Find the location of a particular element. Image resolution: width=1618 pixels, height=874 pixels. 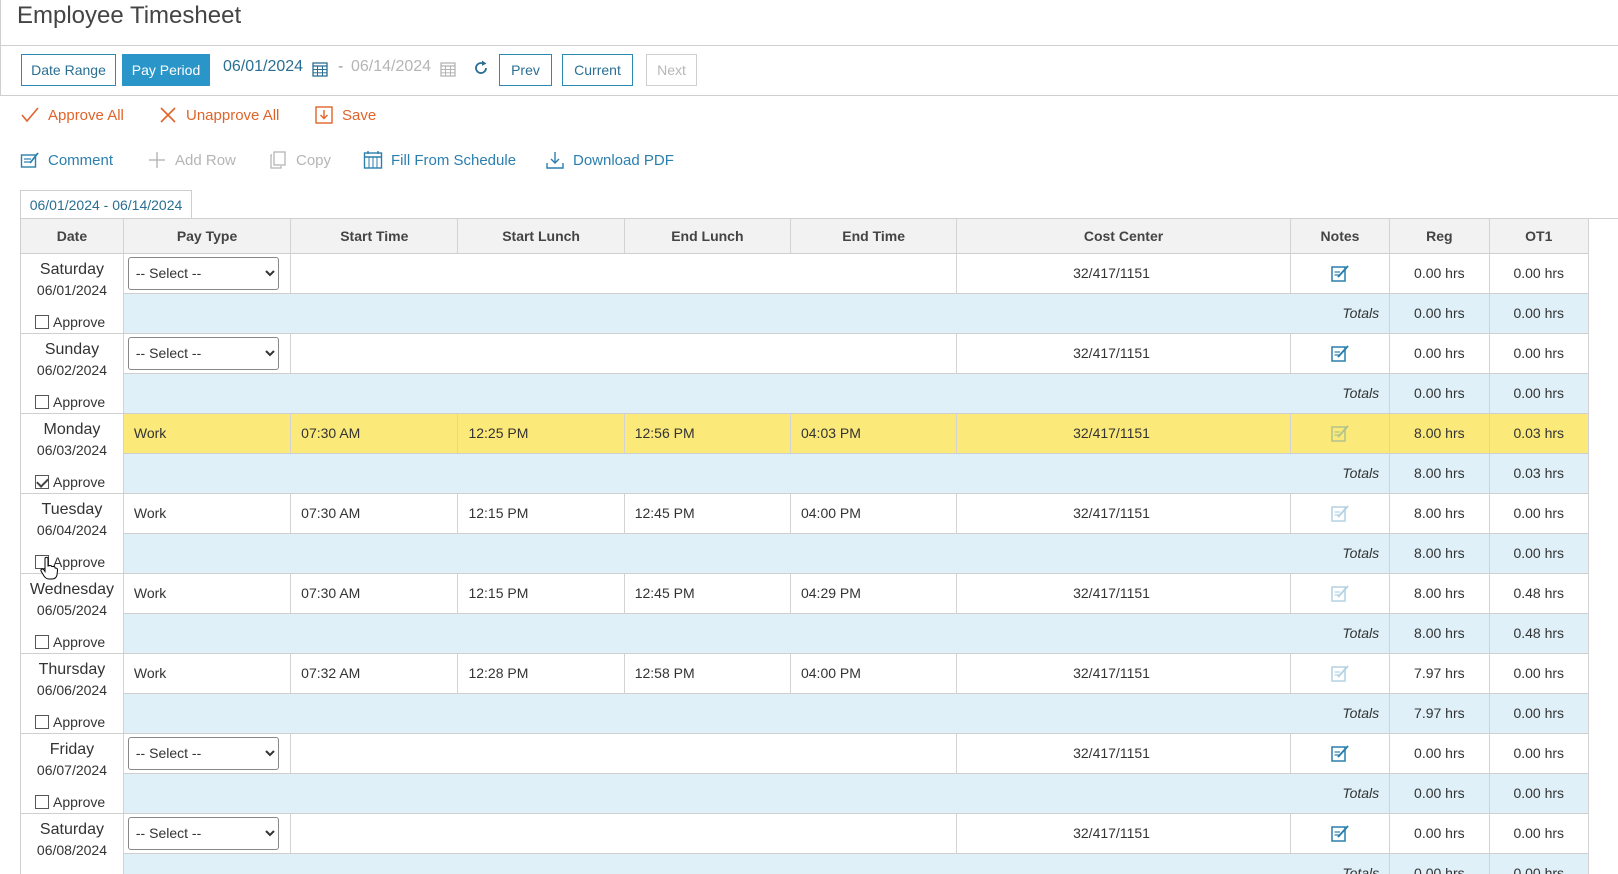

start-date-field: 06/01/2024 is located at coordinates (263, 67).